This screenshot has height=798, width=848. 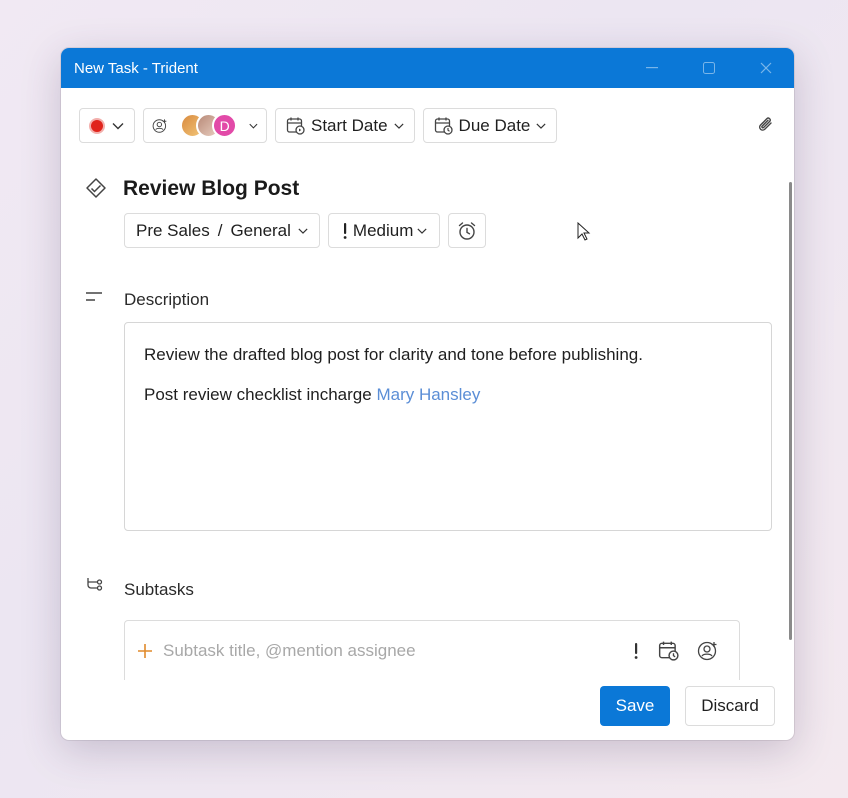 I want to click on task-tag-icon, so click(x=96, y=188).